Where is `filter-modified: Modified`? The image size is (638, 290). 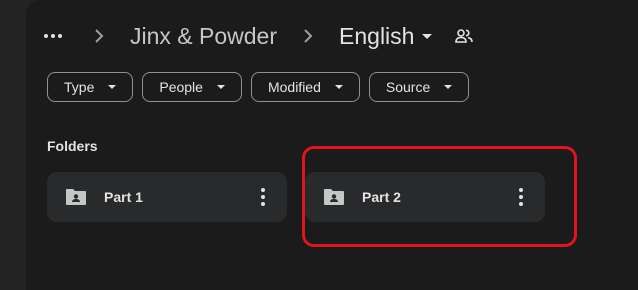 filter-modified: Modified is located at coordinates (305, 87).